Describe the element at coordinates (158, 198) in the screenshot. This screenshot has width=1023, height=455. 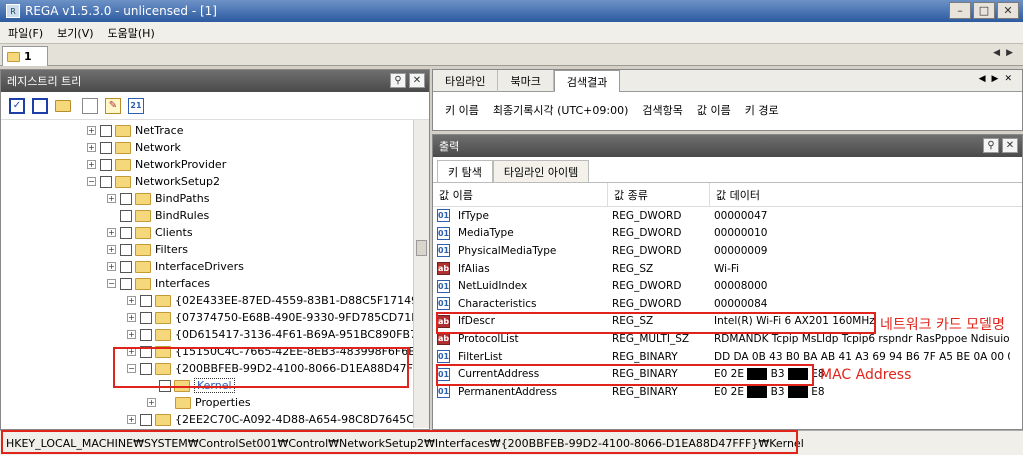
I see `tree-node: + BindPaths` at that location.